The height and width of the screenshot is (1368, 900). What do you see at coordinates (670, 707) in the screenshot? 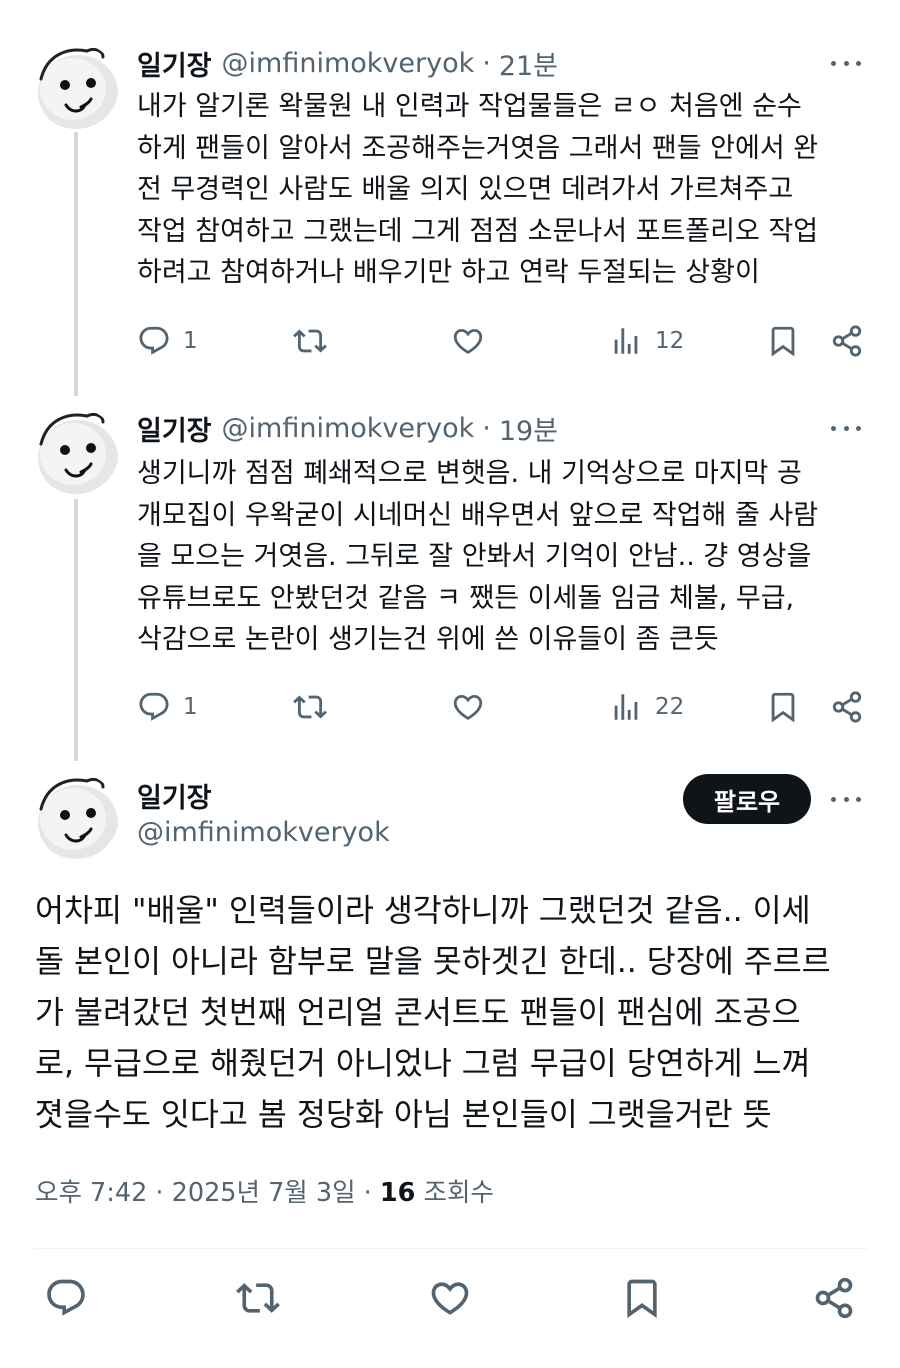
I see `views-count: 22` at bounding box center [670, 707].